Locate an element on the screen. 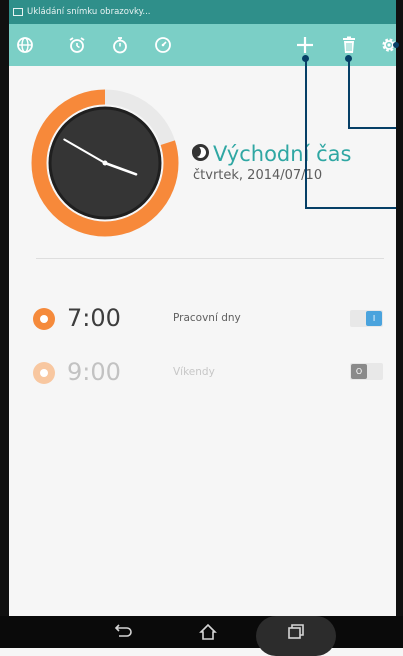 This screenshot has height=656, width=403. world-clock-icon is located at coordinates (25, 45).